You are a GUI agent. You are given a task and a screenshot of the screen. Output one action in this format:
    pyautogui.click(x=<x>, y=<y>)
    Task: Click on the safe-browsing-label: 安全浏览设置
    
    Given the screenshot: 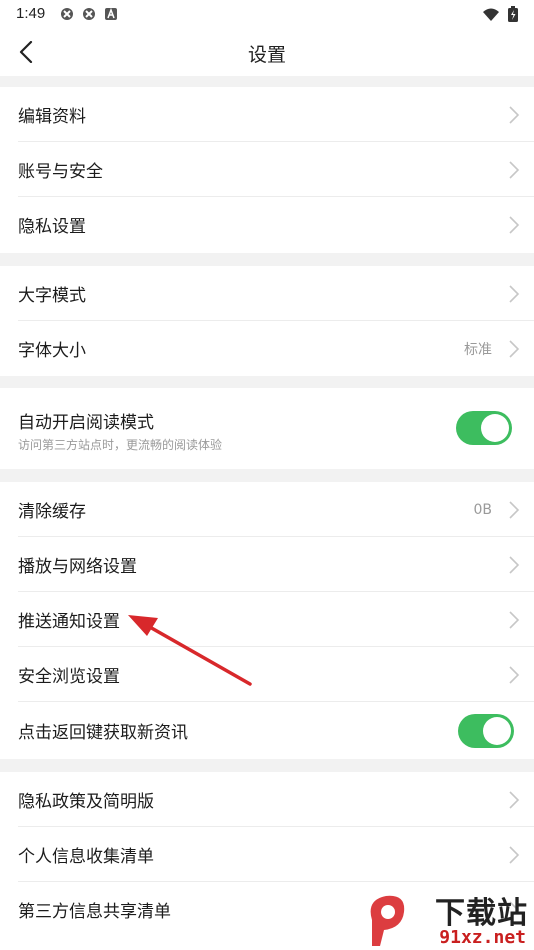 What is the action you would take?
    pyautogui.click(x=69, y=677)
    